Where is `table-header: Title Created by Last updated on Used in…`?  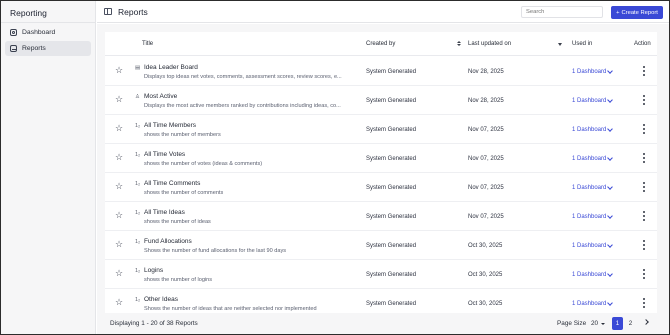 table-header: Title Created by Last updated on Used in… is located at coordinates (381, 44).